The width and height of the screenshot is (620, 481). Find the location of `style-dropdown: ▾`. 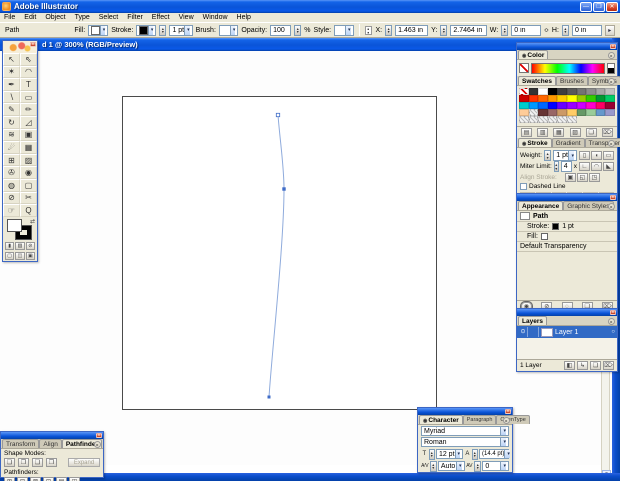

style-dropdown: ▾ is located at coordinates (344, 30).